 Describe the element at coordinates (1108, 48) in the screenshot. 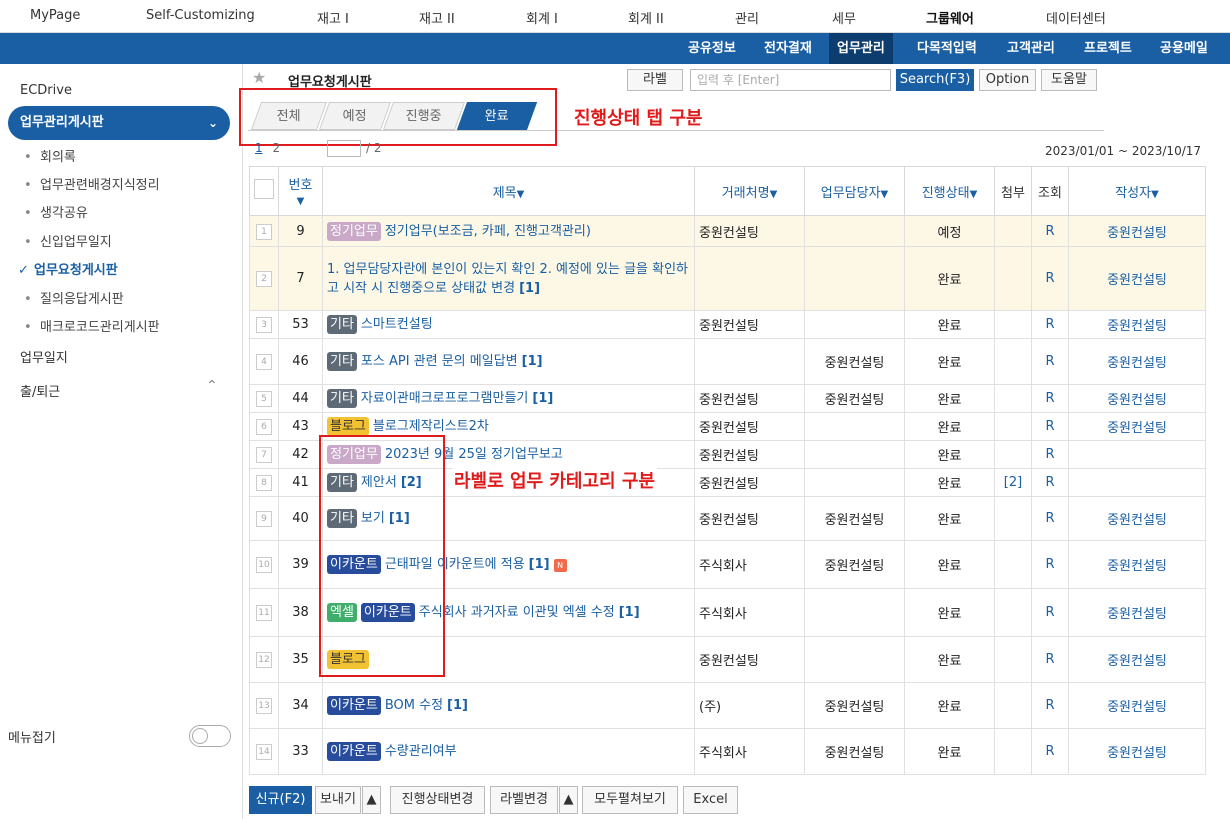

I see `sub-menu-project: 프로젝트` at that location.